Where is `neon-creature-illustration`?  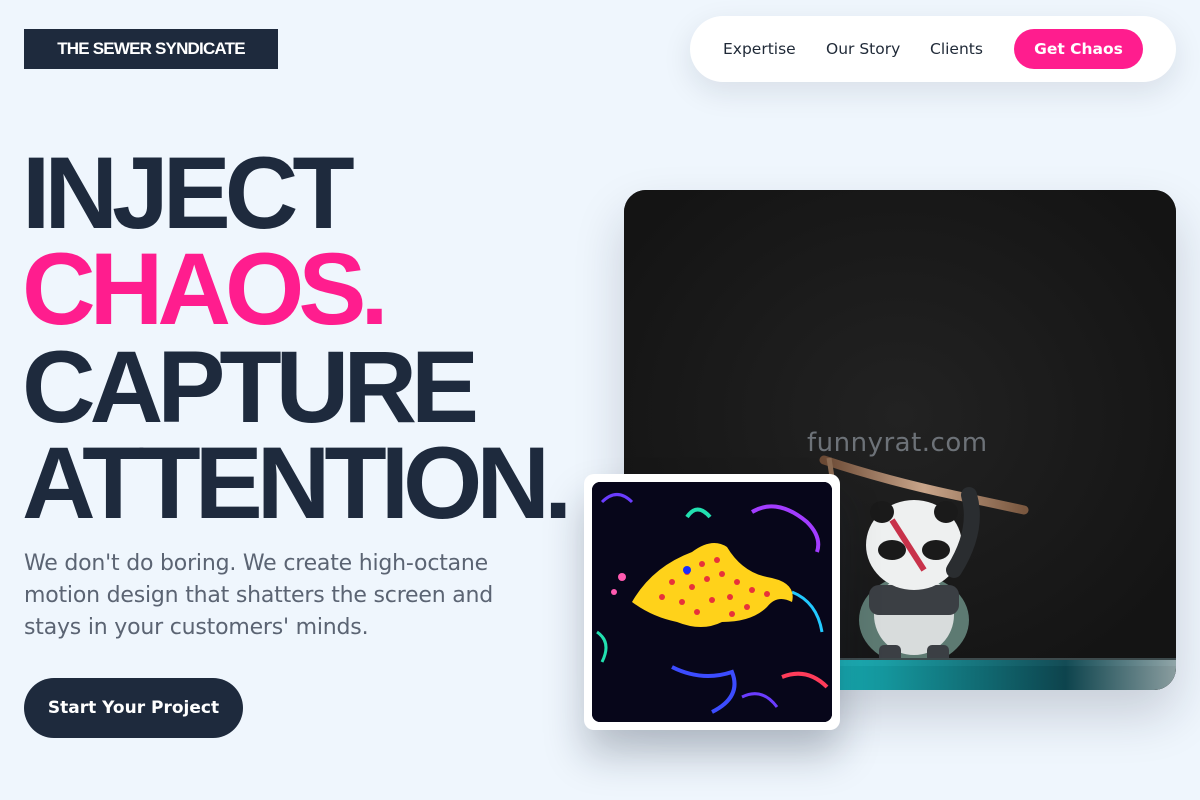
neon-creature-illustration is located at coordinates (712, 602).